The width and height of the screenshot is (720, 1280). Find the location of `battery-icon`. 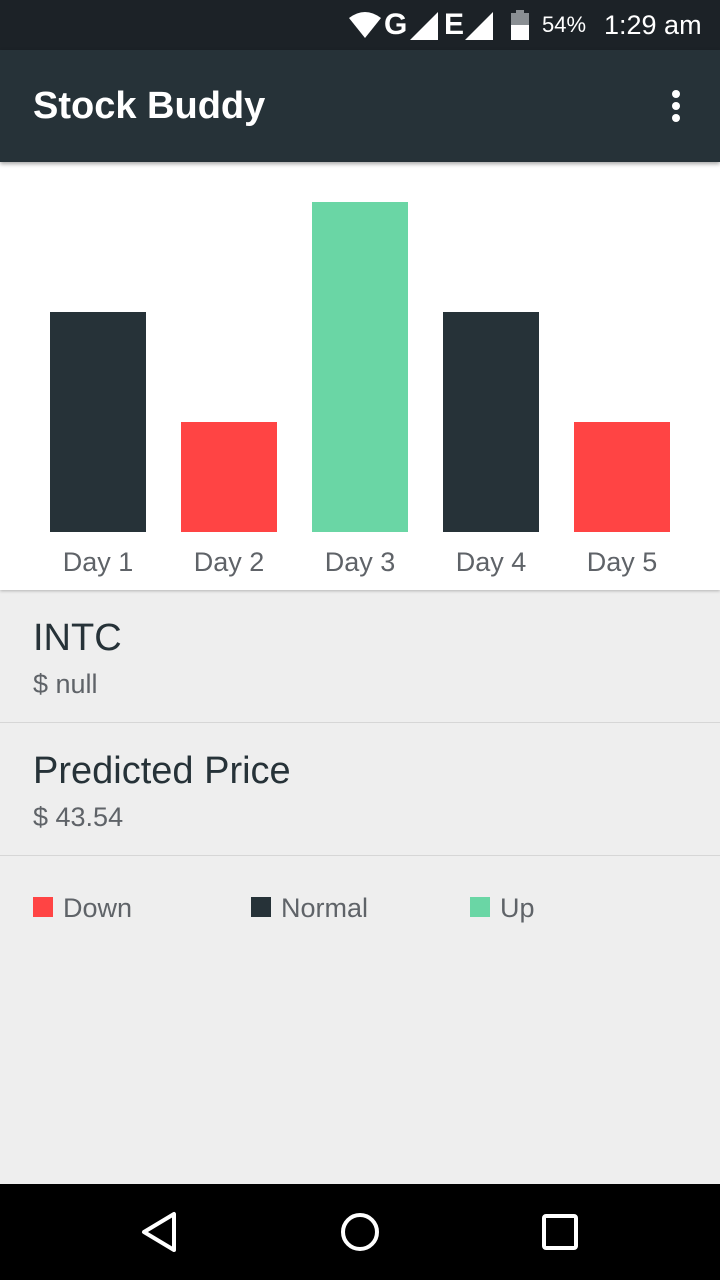

battery-icon is located at coordinates (520, 25).